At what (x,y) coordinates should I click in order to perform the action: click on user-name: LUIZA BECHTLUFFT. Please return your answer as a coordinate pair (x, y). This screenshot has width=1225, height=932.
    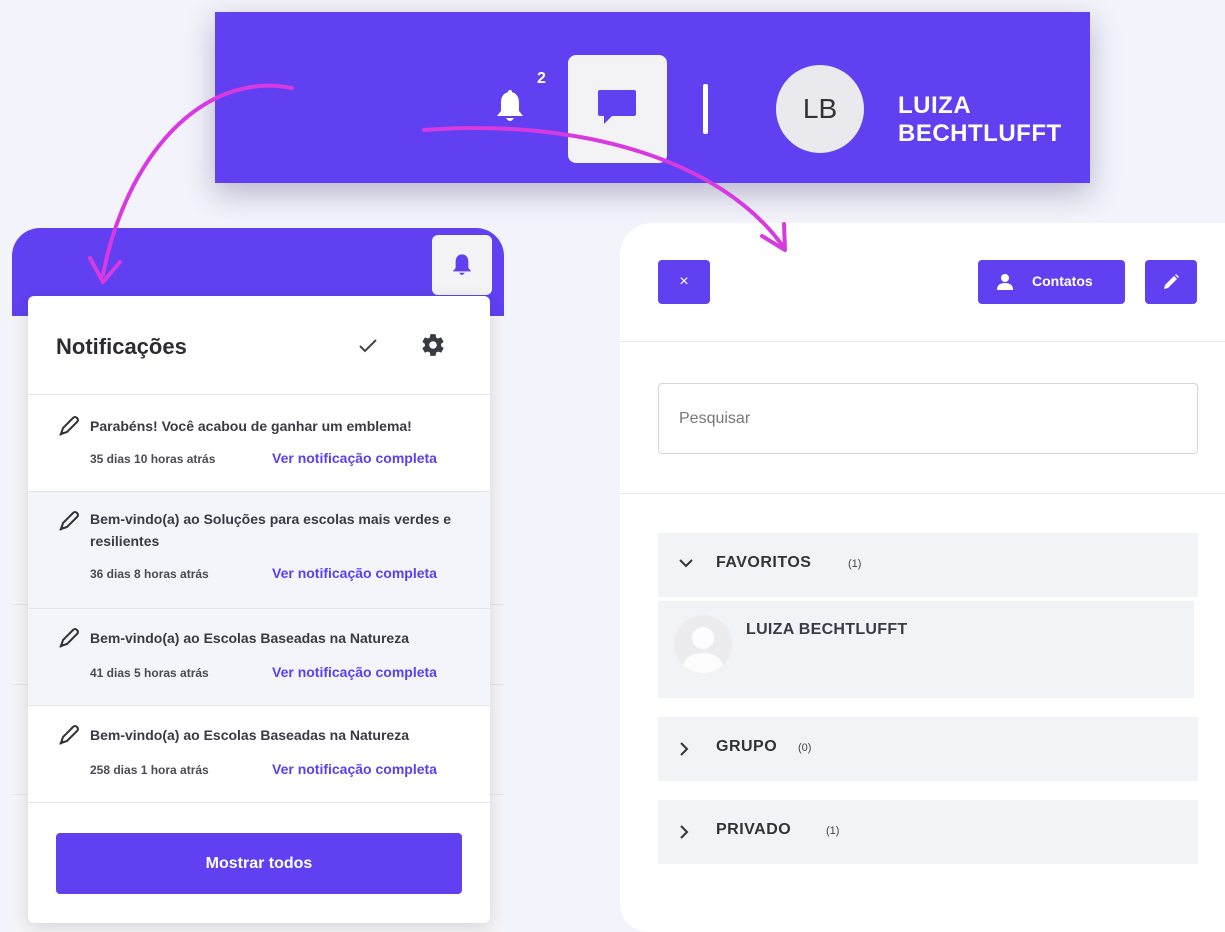
    Looking at the image, I should click on (994, 120).